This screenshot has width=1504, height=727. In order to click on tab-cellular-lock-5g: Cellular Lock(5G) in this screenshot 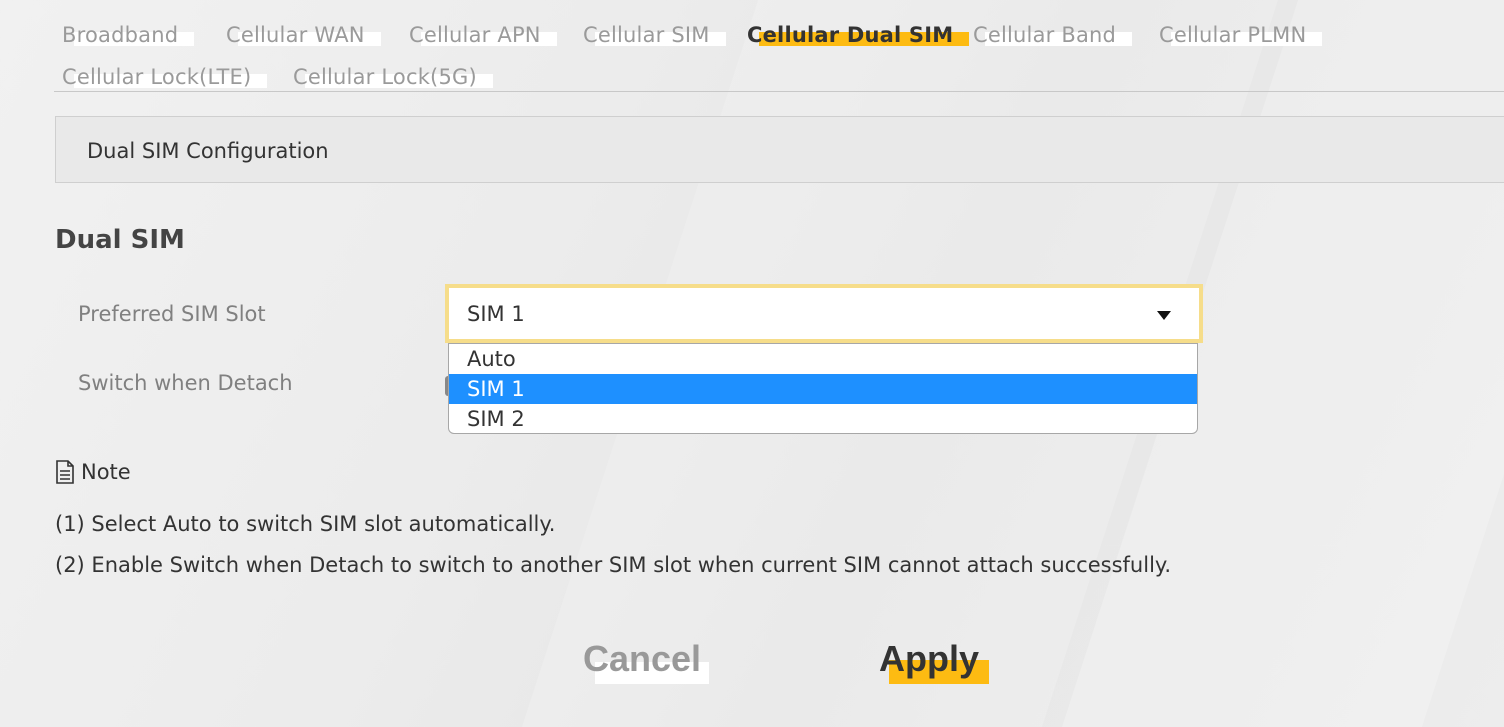, I will do `click(389, 76)`.